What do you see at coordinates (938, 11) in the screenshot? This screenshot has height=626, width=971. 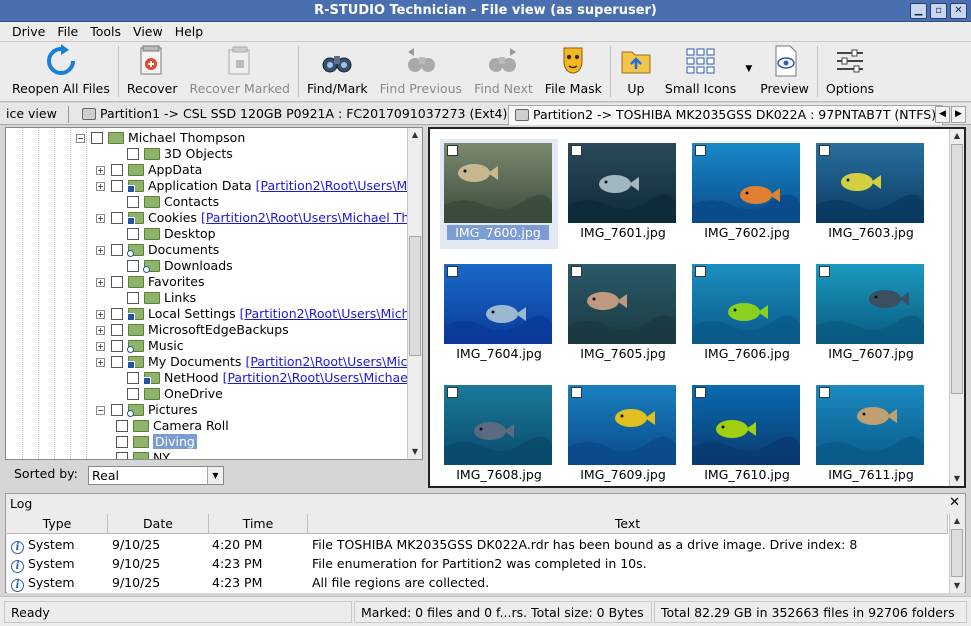 I see `maximize-button: ▫` at bounding box center [938, 11].